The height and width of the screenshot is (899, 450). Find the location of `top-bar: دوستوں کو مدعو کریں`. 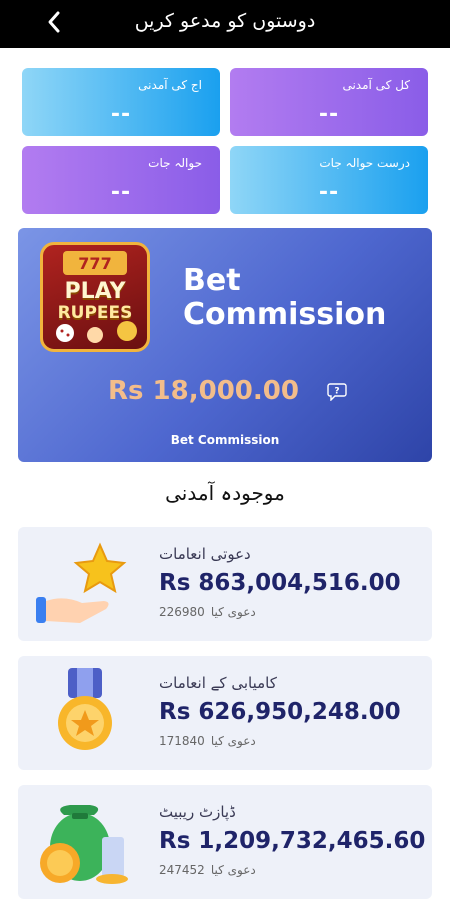

top-bar: دوستوں کو مدعو کریں is located at coordinates (225, 24).